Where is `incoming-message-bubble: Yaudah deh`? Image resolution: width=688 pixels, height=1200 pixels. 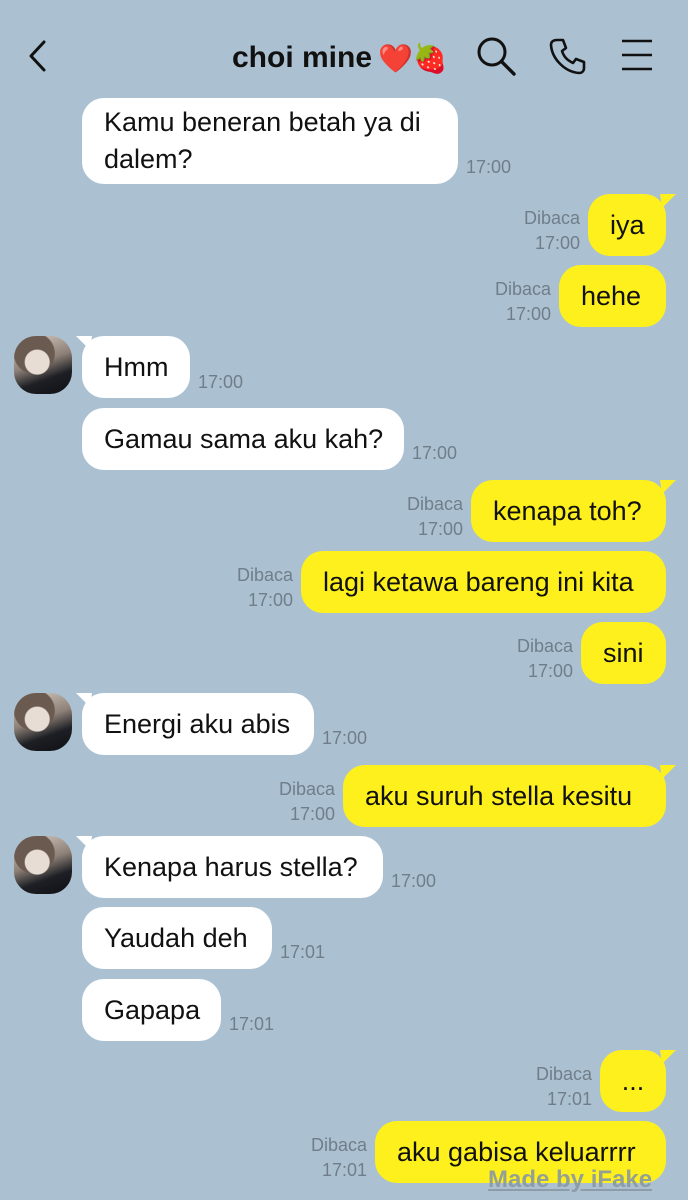
incoming-message-bubble: Yaudah deh is located at coordinates (177, 938).